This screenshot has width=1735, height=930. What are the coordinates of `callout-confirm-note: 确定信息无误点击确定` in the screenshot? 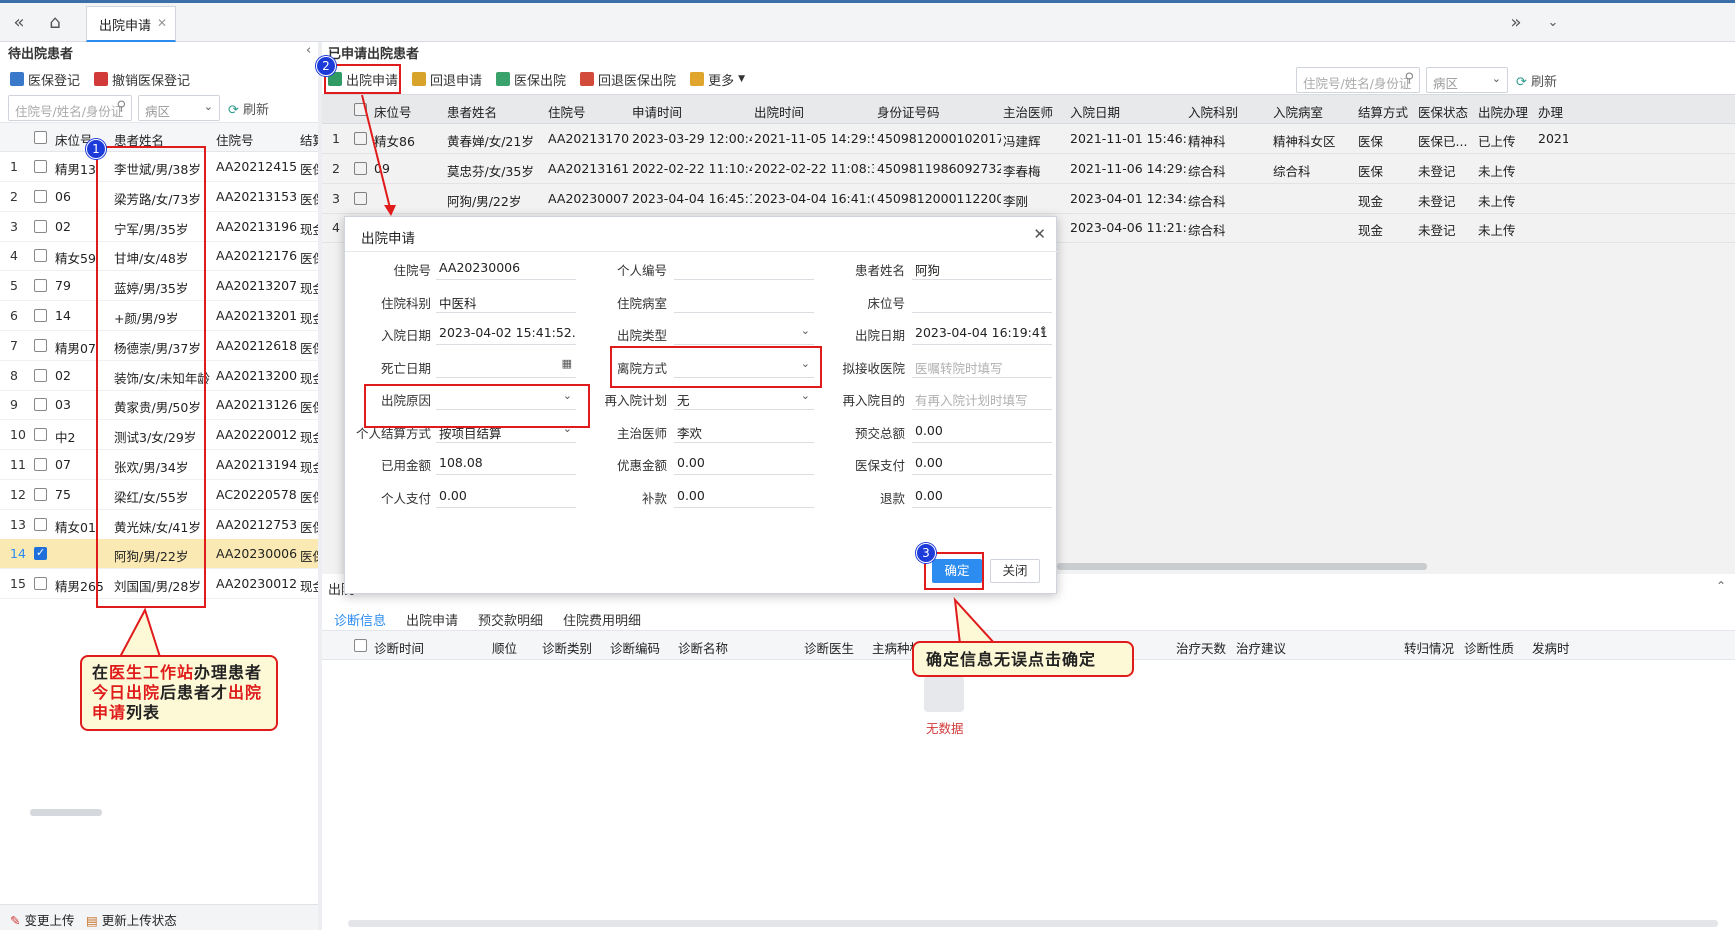 It's located at (1023, 659).